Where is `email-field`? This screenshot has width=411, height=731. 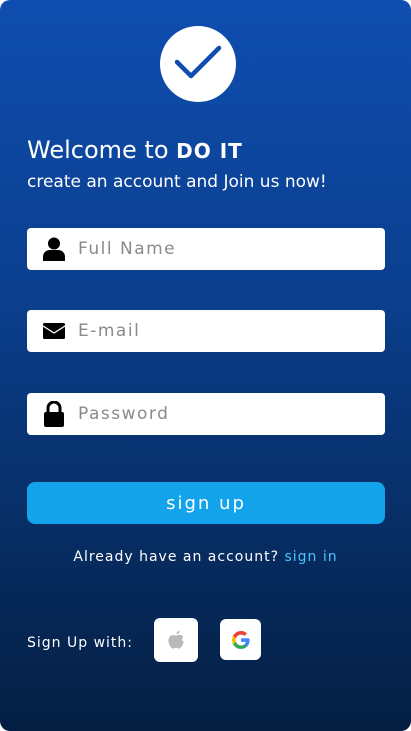
email-field is located at coordinates (206, 331).